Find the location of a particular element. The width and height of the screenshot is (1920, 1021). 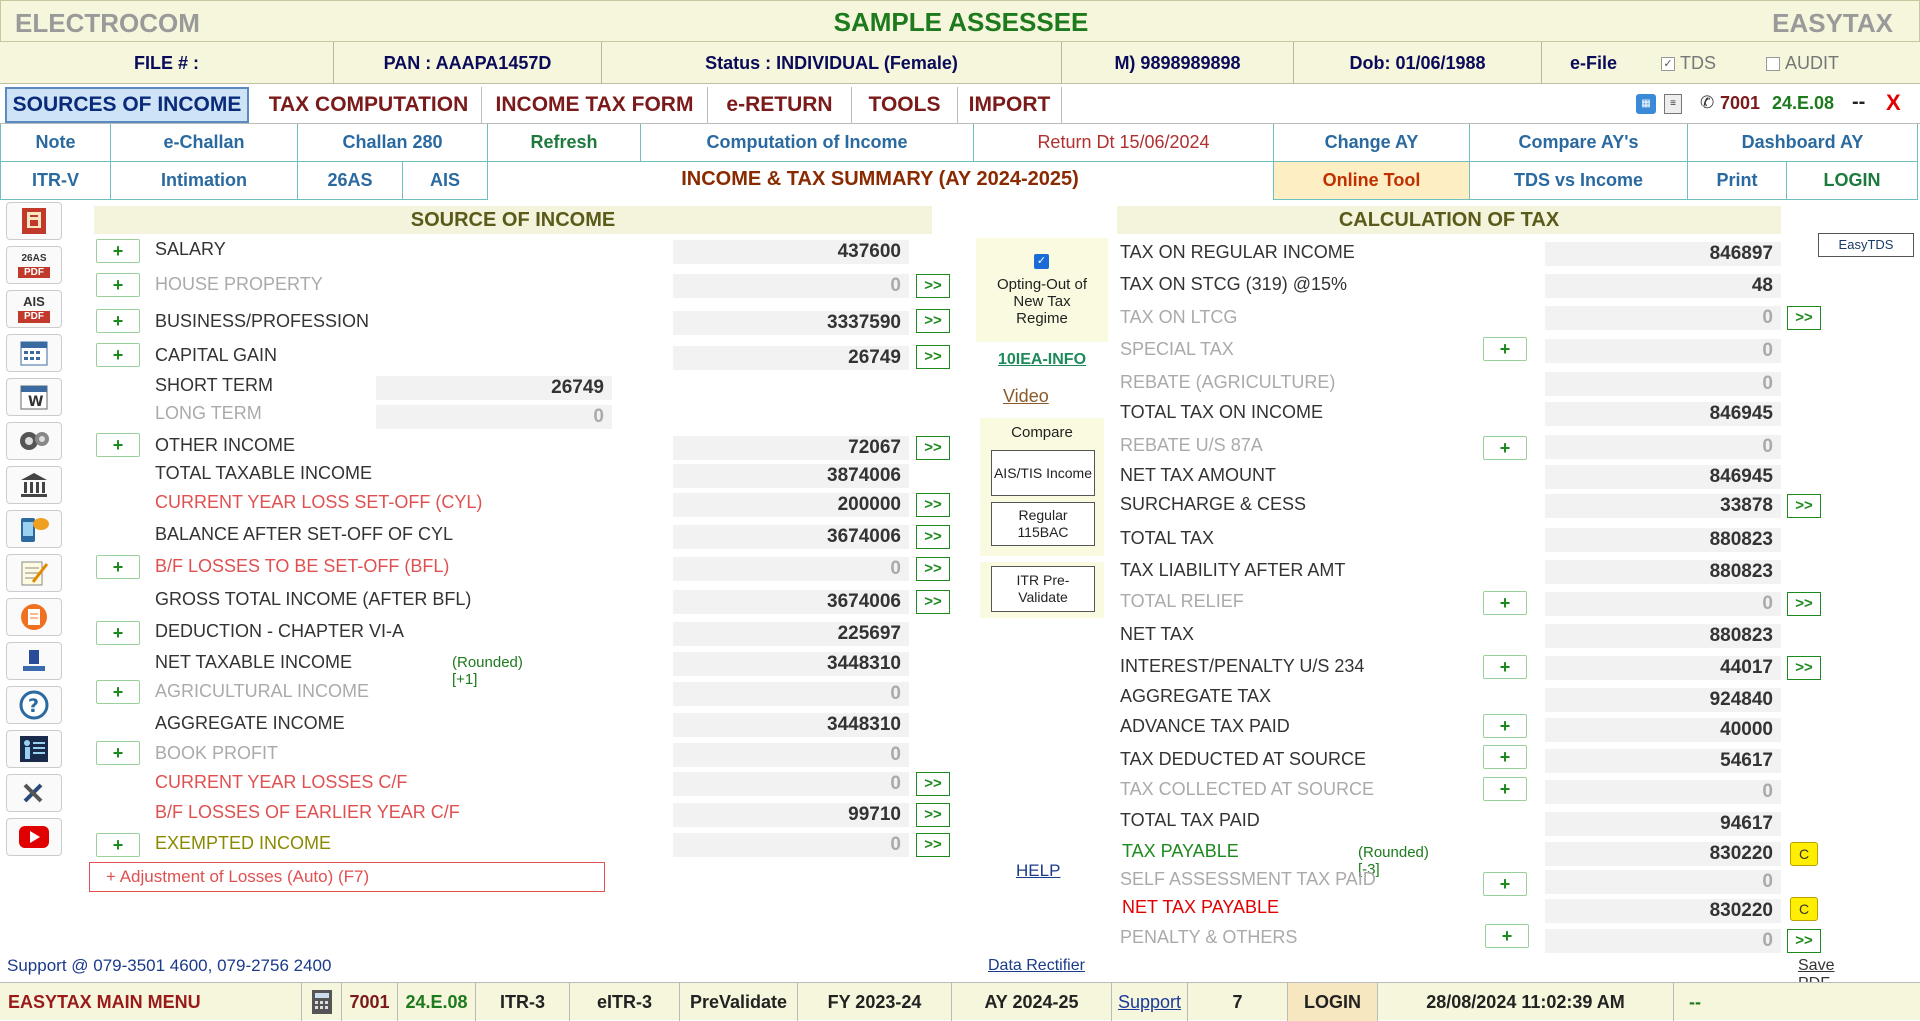

calendar2-icon: W is located at coordinates (34, 397).